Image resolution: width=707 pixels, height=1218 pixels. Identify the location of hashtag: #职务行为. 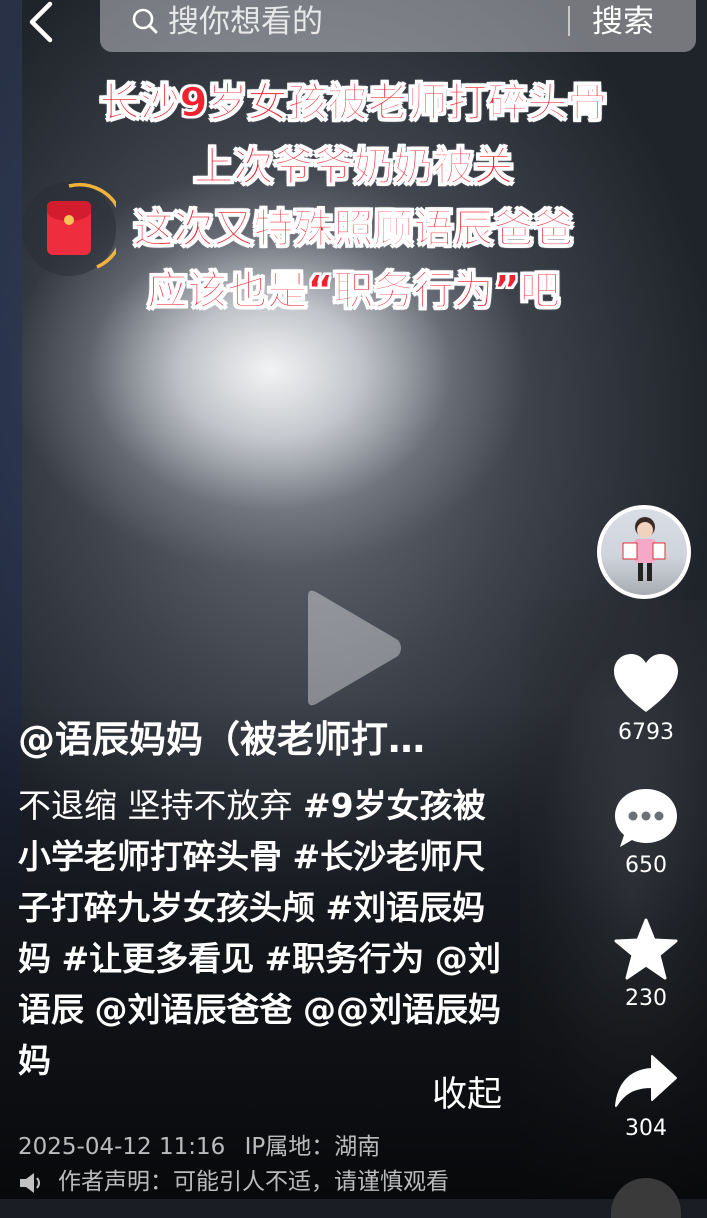
(345, 958).